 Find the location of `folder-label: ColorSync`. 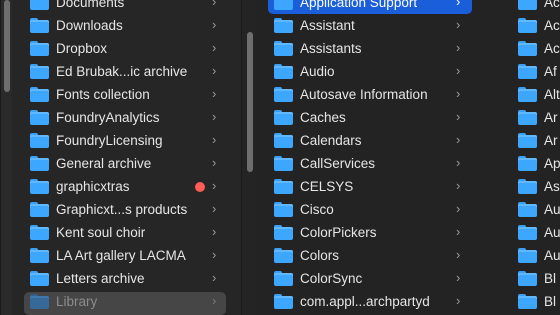

folder-label: ColorSync is located at coordinates (331, 278).